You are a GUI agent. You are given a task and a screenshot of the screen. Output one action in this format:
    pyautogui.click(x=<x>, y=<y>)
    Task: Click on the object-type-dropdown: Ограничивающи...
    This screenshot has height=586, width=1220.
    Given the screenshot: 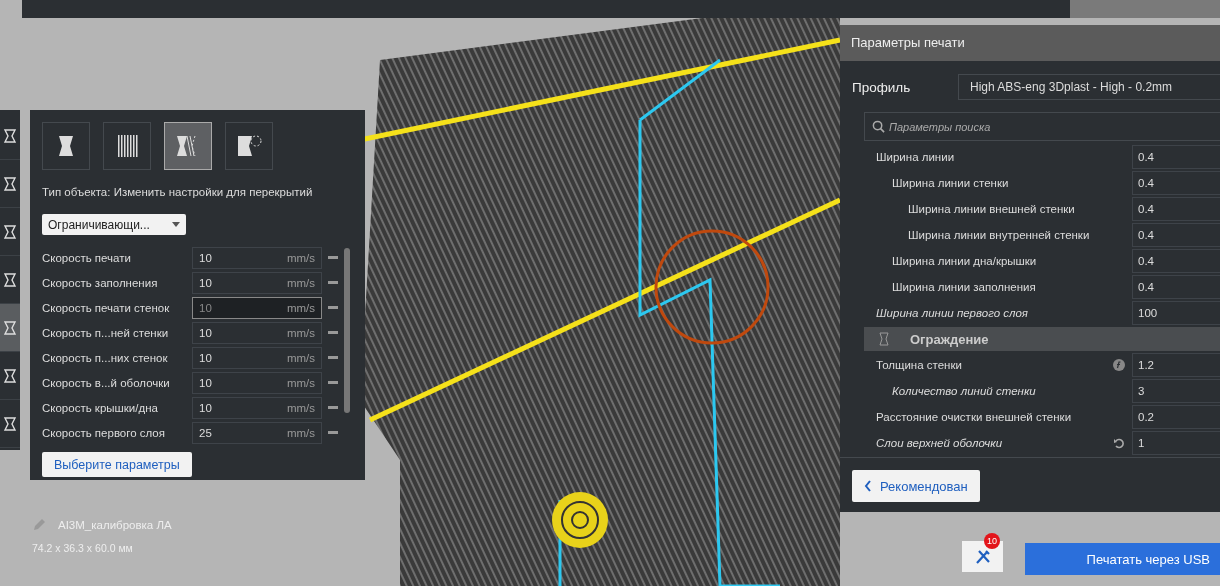 What is the action you would take?
    pyautogui.click(x=114, y=224)
    